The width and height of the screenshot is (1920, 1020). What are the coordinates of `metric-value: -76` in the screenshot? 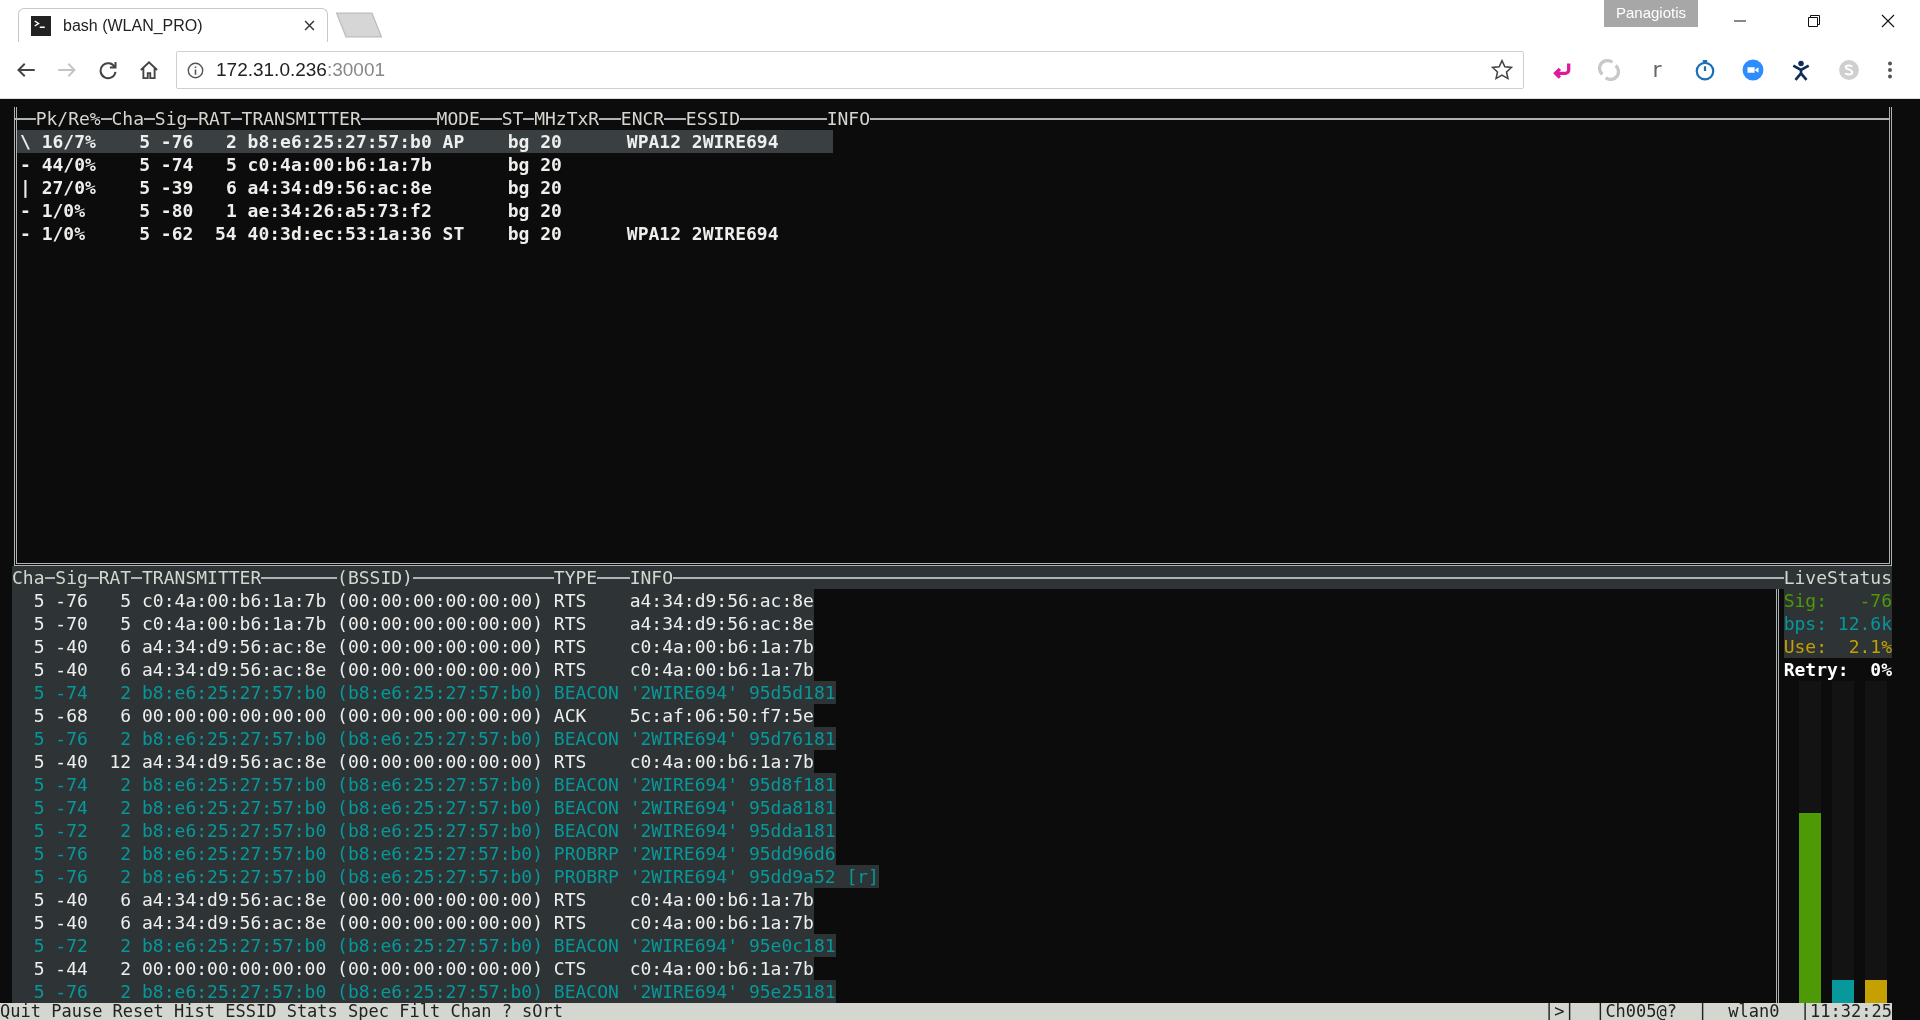 It's located at (1875, 600).